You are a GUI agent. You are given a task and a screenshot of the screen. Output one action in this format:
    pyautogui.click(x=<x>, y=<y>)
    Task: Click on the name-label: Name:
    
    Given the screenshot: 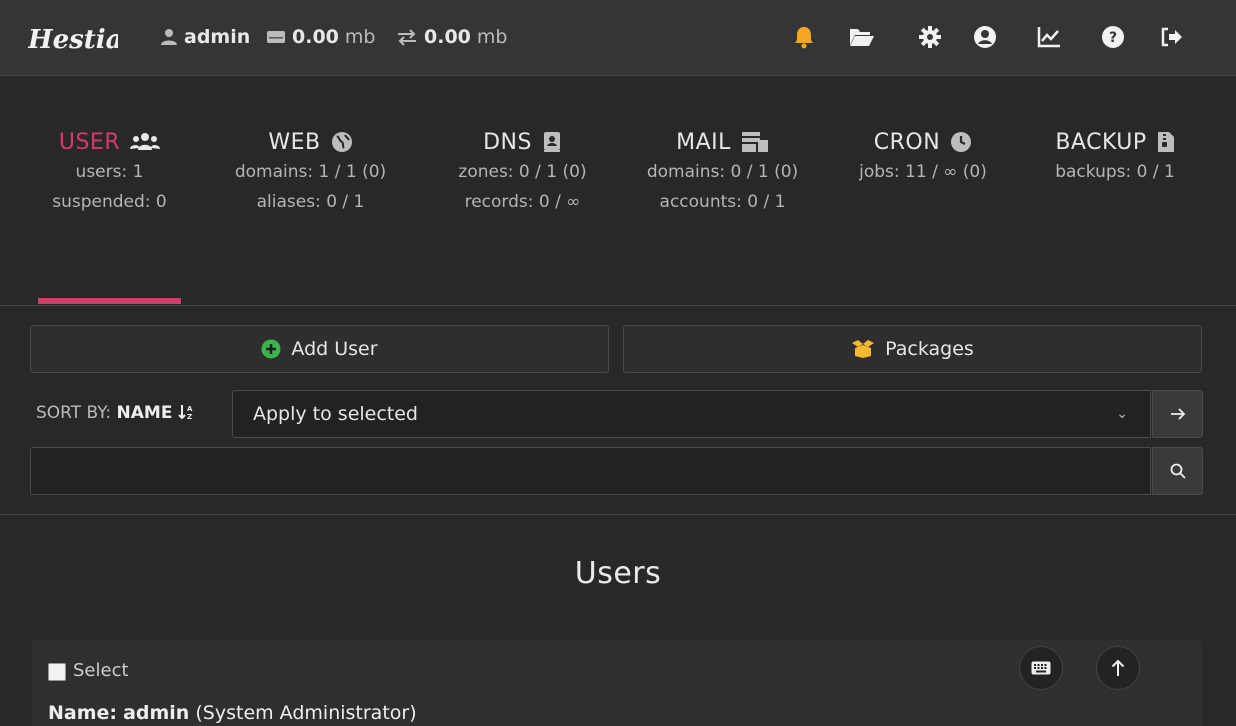 What is the action you would take?
    pyautogui.click(x=83, y=713)
    